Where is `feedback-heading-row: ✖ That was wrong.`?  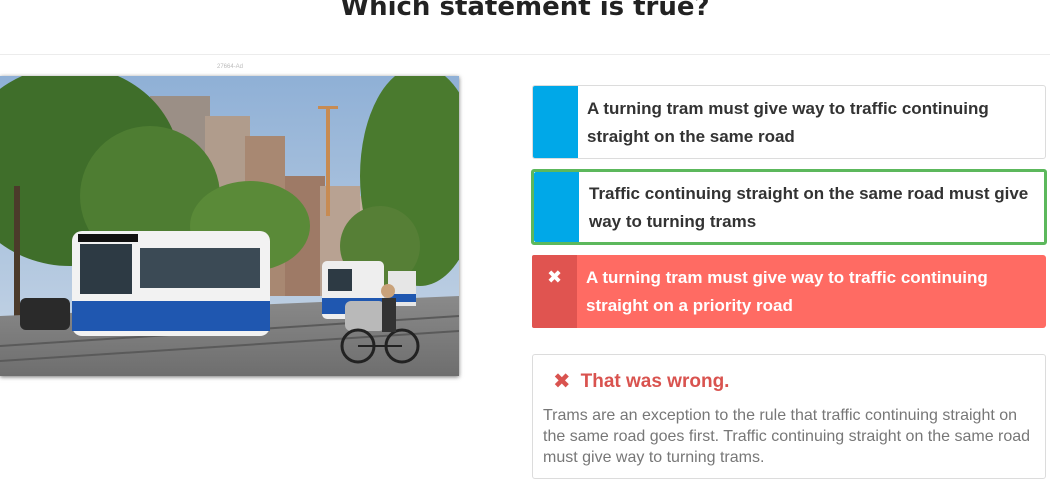
feedback-heading-row: ✖ That was wrong. is located at coordinates (641, 381).